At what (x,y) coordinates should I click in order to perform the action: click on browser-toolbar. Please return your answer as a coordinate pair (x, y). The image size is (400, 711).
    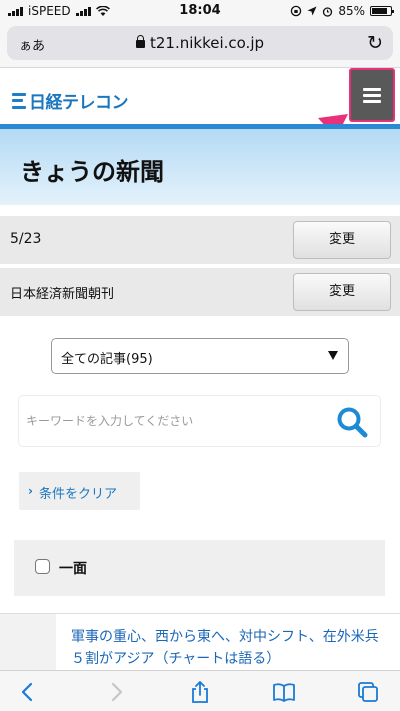
    Looking at the image, I should click on (200, 690).